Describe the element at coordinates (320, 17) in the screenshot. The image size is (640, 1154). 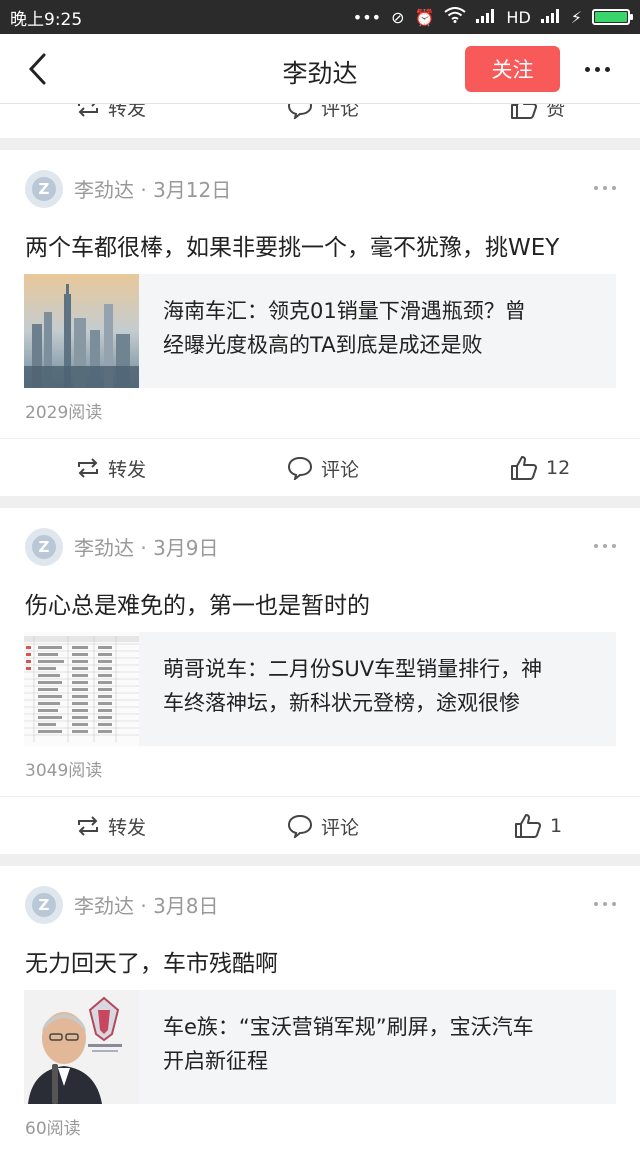
I see `status-bar: 晚上9:25 ••• ⊘ ⏰ HD ⚡` at that location.